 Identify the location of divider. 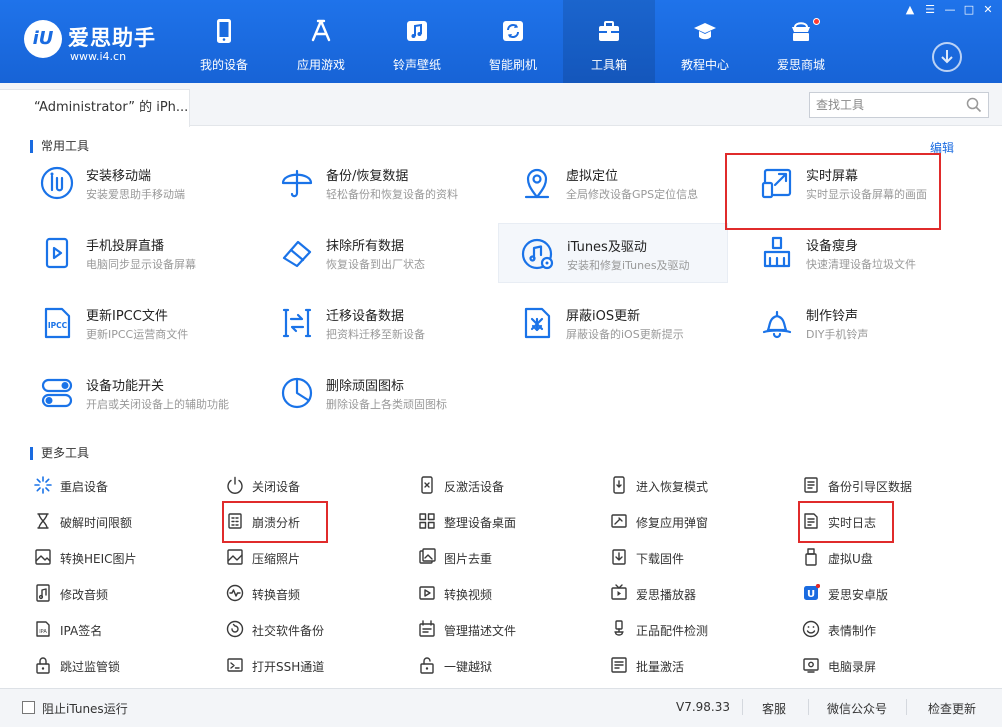
(808, 707).